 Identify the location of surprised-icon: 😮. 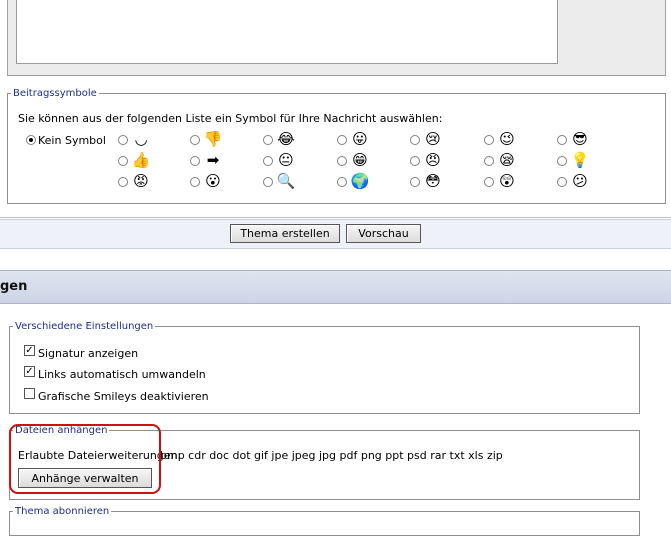
(213, 181).